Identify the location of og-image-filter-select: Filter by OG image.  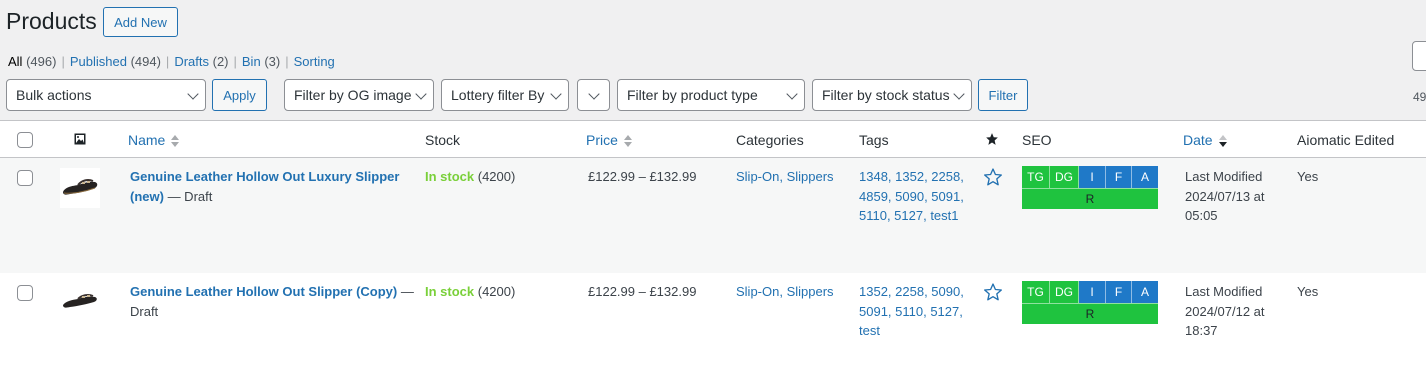
(359, 95).